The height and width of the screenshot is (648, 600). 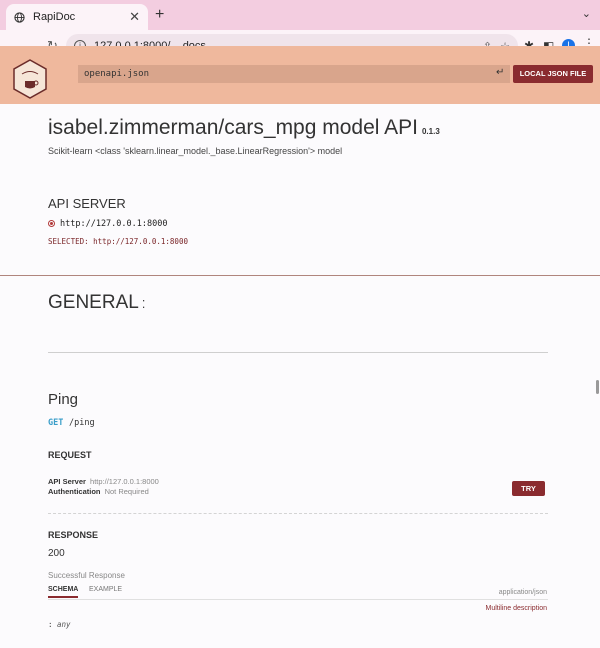 What do you see at coordinates (298, 352) in the screenshot?
I see `divider` at bounding box center [298, 352].